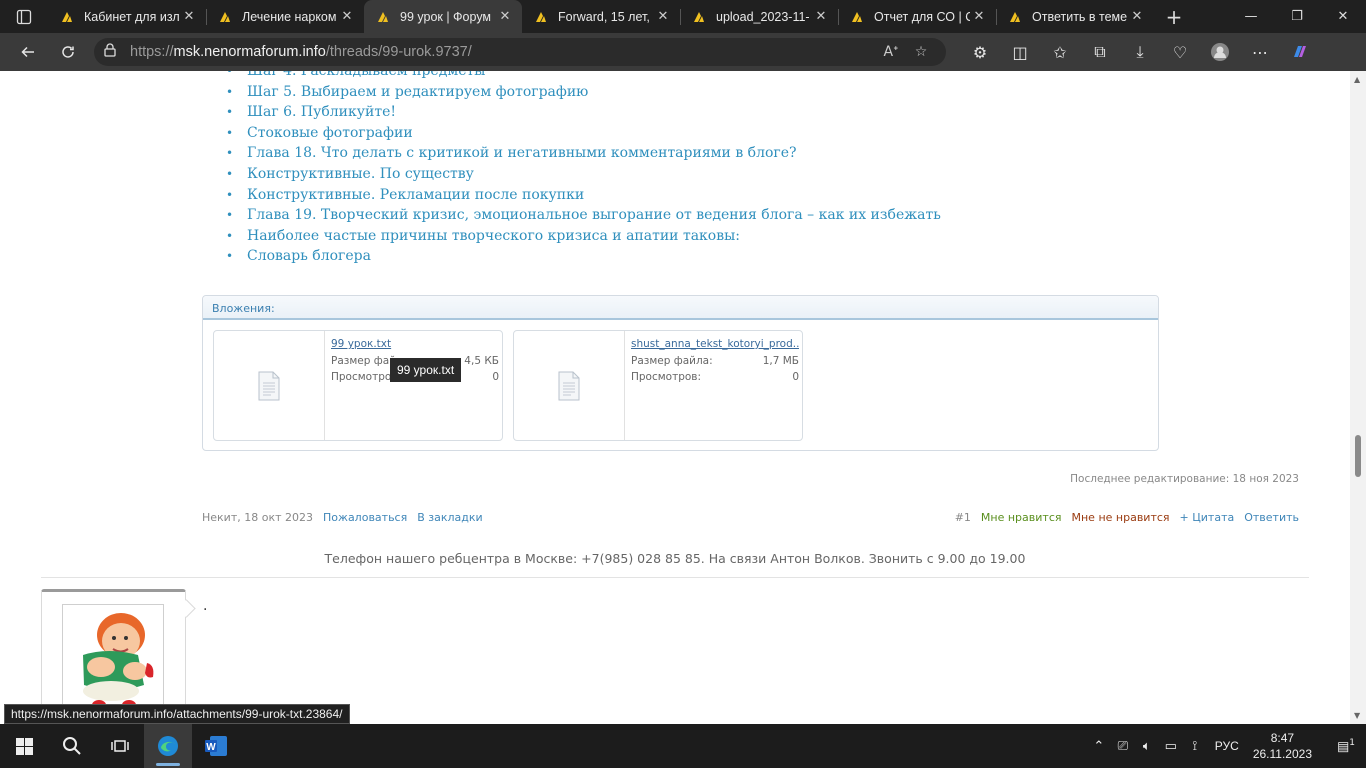 This screenshot has width=1366, height=768. I want to click on toc-link: Шаг 5. Выбираем и редактируем фотографию, so click(583, 92).